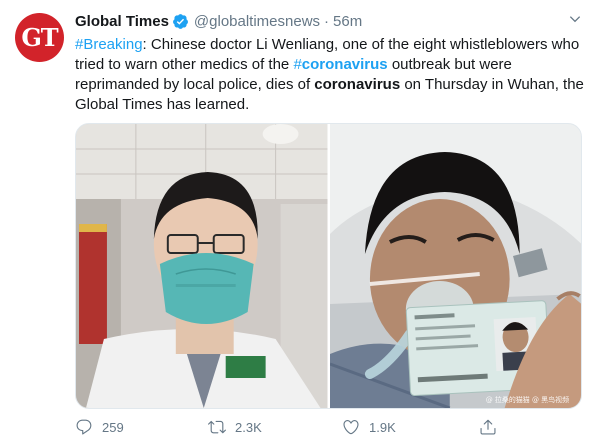 This screenshot has width=598, height=447. What do you see at coordinates (180, 21) in the screenshot?
I see `verified-badge-icon` at bounding box center [180, 21].